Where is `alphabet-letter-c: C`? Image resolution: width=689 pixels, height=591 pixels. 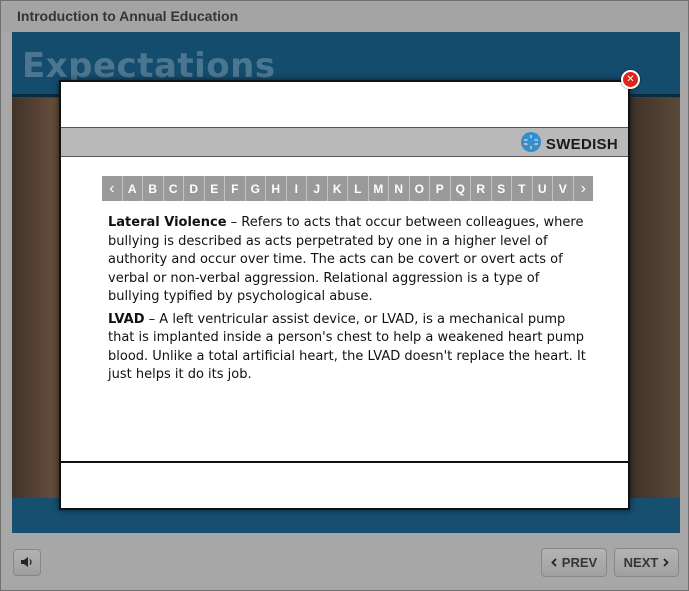
alphabet-letter-c: C is located at coordinates (174, 188).